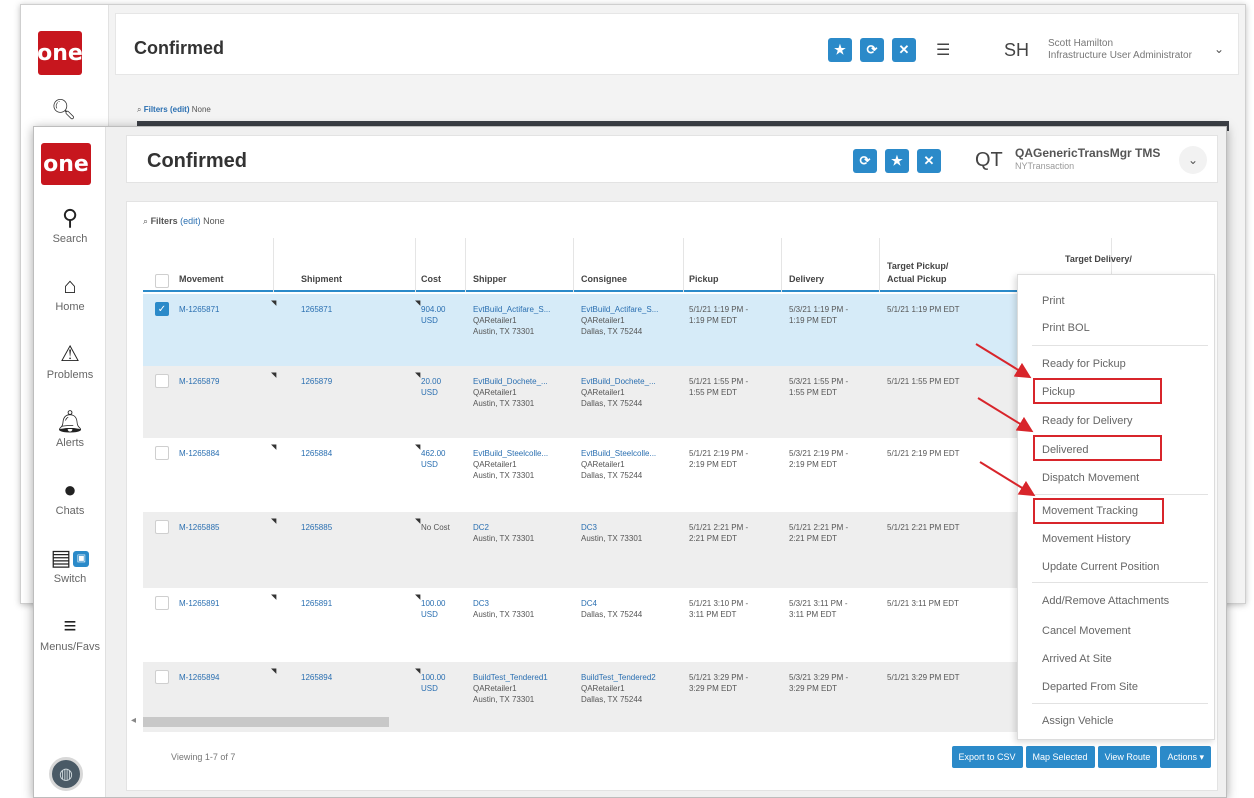  What do you see at coordinates (1003, 361) in the screenshot?
I see `arrow-to-pickup` at bounding box center [1003, 361].